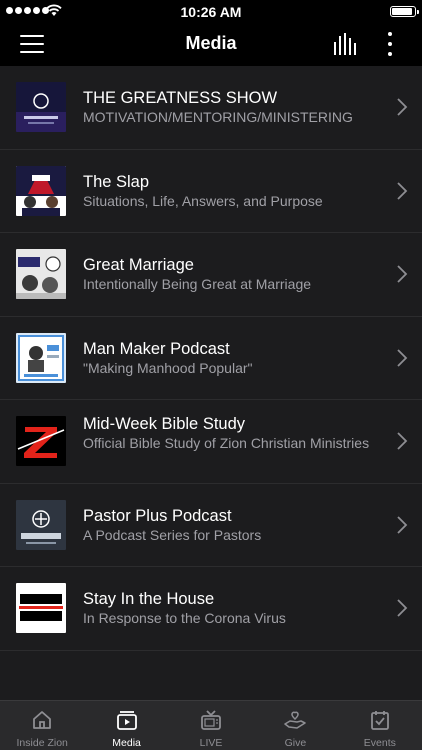 The height and width of the screenshot is (750, 422). Describe the element at coordinates (41, 357) in the screenshot. I see `man-maker-podcast-thumbnail` at that location.